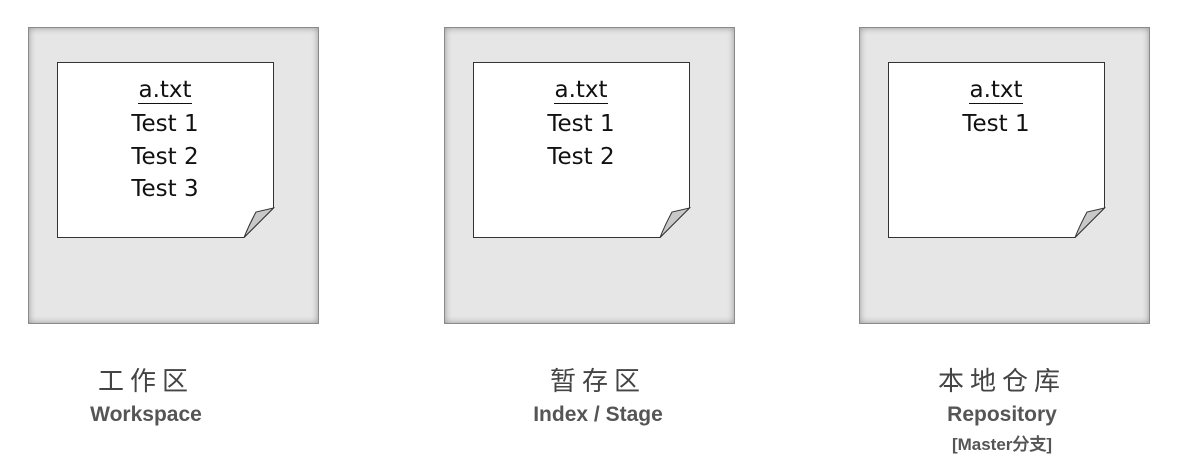 This screenshot has width=1178, height=476. I want to click on file-line: Test 3, so click(165, 189).